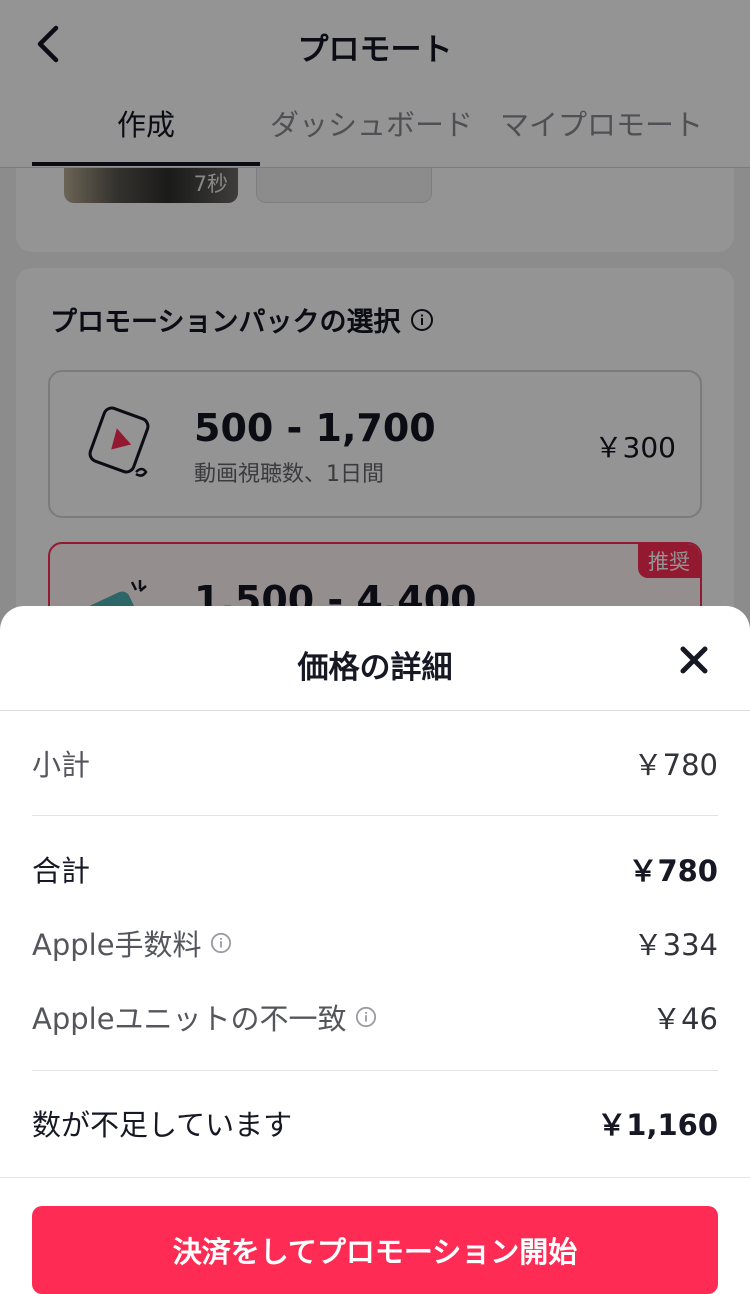 The width and height of the screenshot is (750, 1294). Describe the element at coordinates (675, 765) in the screenshot. I see `subtotal-value: ￥780` at that location.